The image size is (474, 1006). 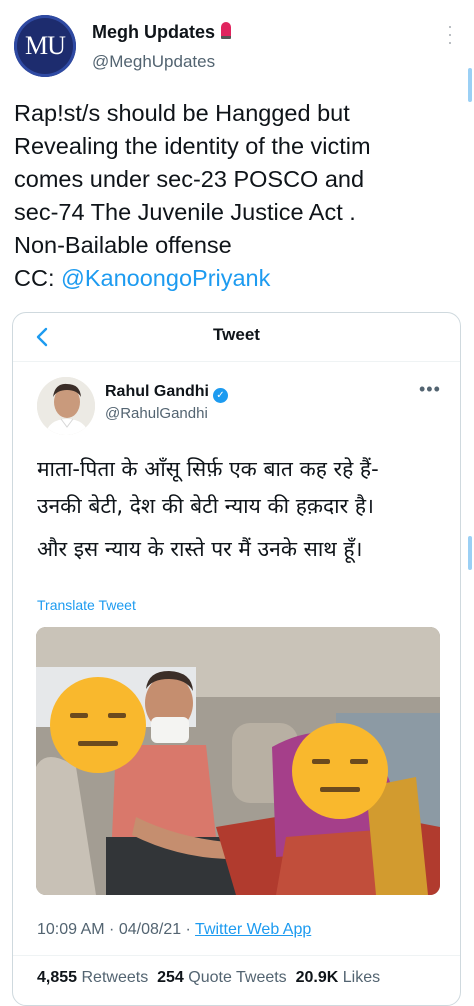 What do you see at coordinates (182, 113) in the screenshot?
I see `tweet-line: Rap!st/s should be Hangged but` at bounding box center [182, 113].